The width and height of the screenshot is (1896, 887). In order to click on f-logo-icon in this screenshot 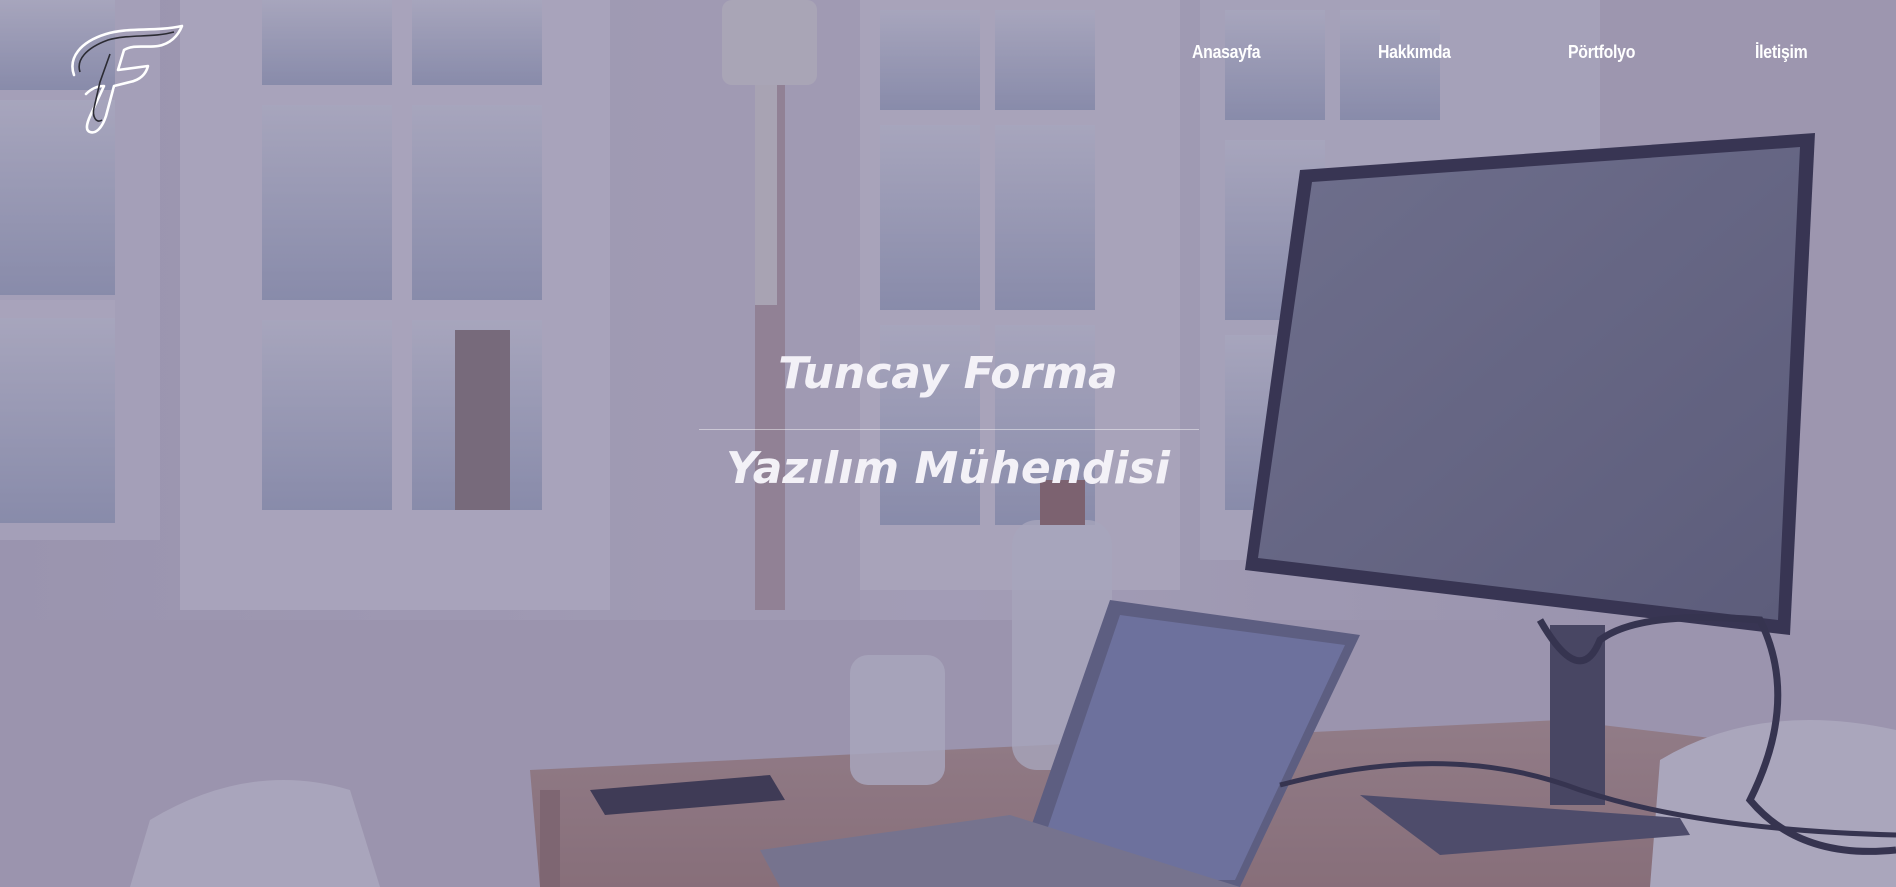, I will do `click(127, 79)`.